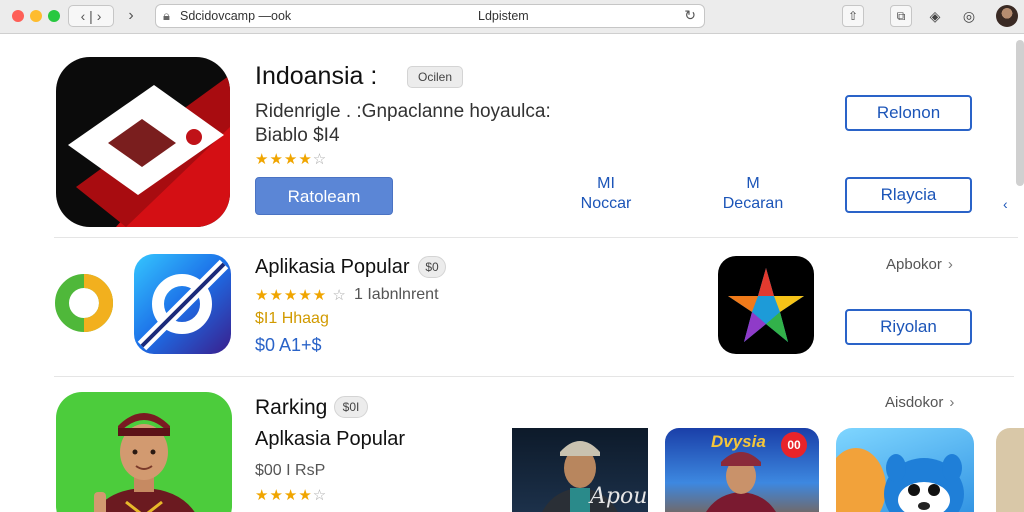  I want to click on address-site-text: Sdcidovcamp —ook, so click(236, 16).